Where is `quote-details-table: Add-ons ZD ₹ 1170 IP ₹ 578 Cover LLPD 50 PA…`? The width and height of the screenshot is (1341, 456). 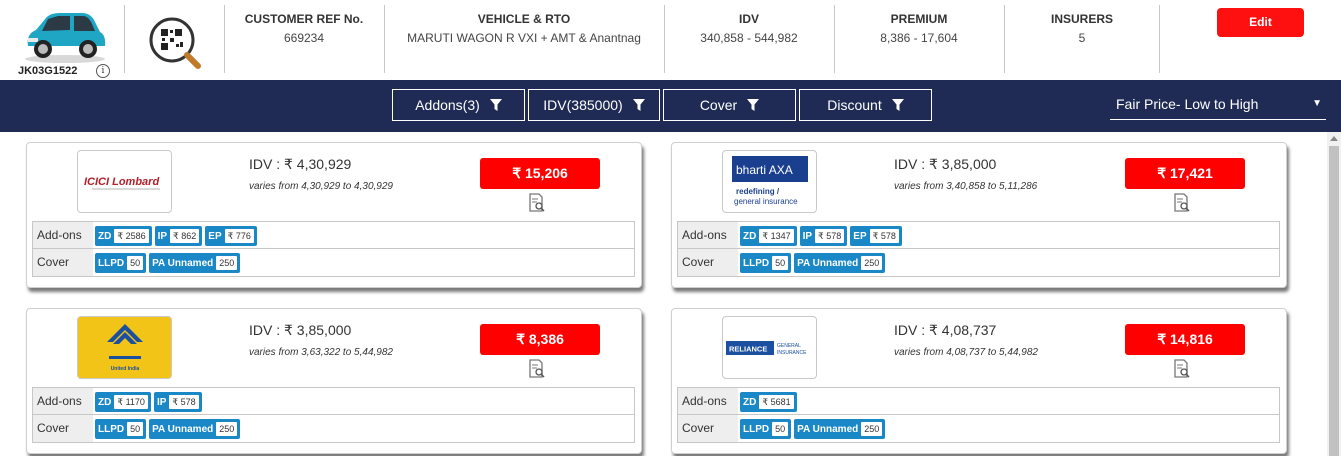
quote-details-table: Add-ons ZD ₹ 1170 IP ₹ 578 Cover LLPD 50 PA… is located at coordinates (333, 415).